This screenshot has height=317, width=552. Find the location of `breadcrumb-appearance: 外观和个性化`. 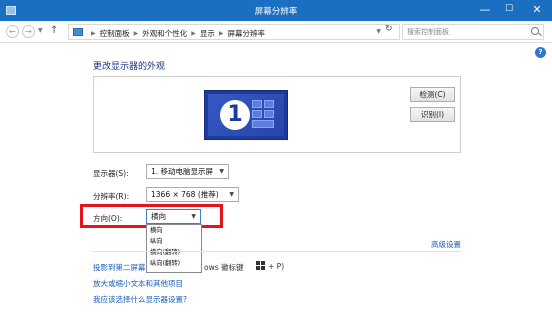

breadcrumb-appearance: 外观和个性化 is located at coordinates (164, 33).